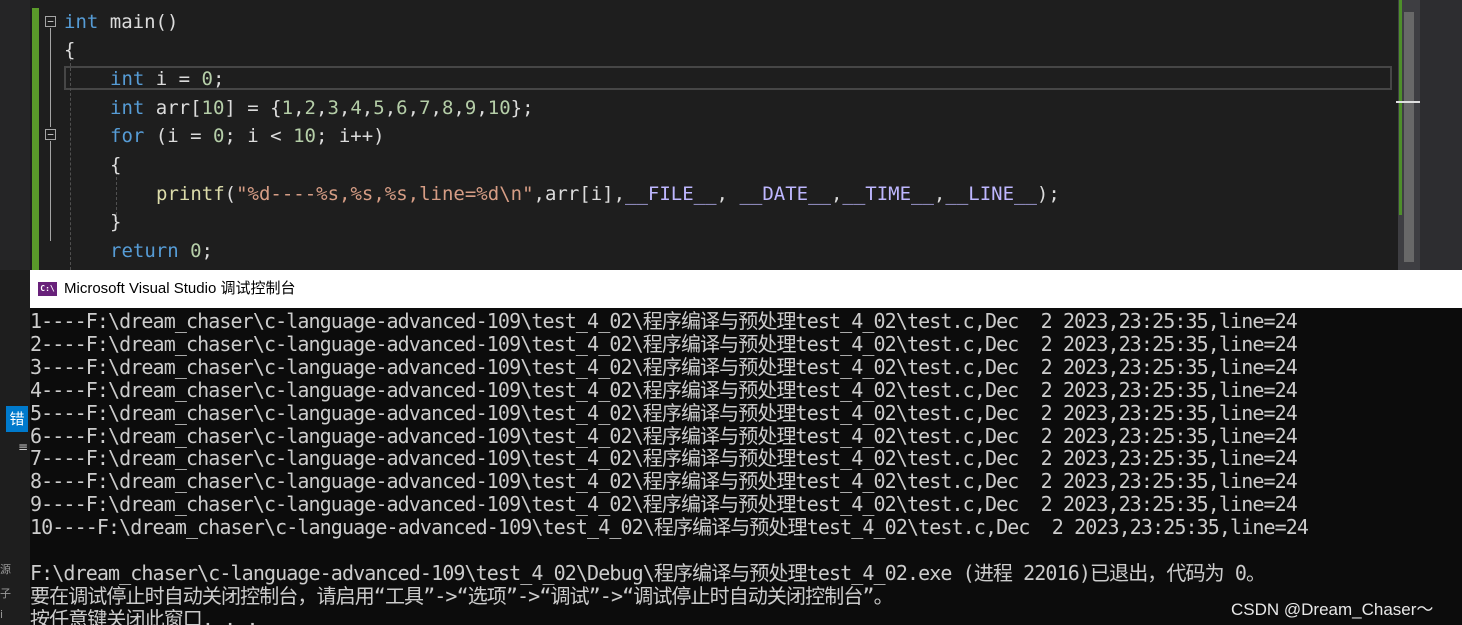 Image resolution: width=1462 pixels, height=625 pixels. I want to click on code-token: for, so click(127, 136).